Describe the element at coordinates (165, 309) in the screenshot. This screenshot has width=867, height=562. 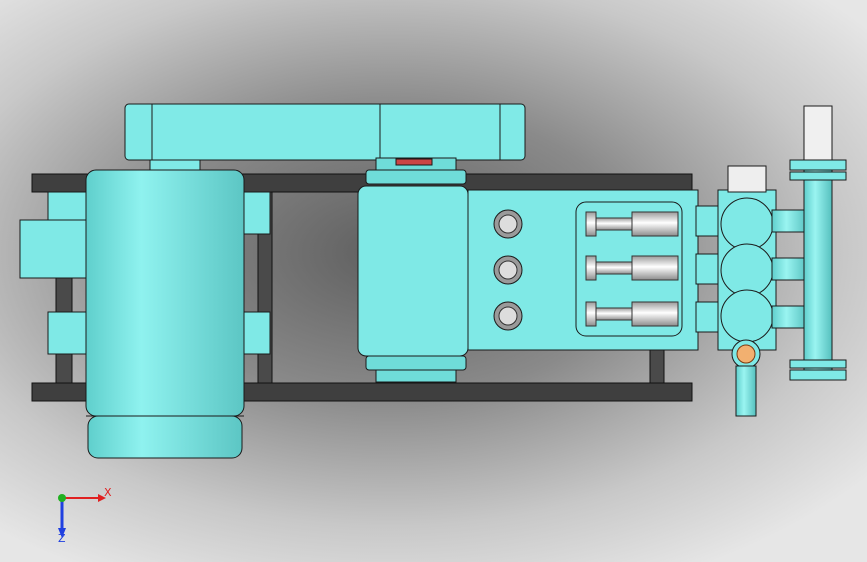
I see `electric-motor` at that location.